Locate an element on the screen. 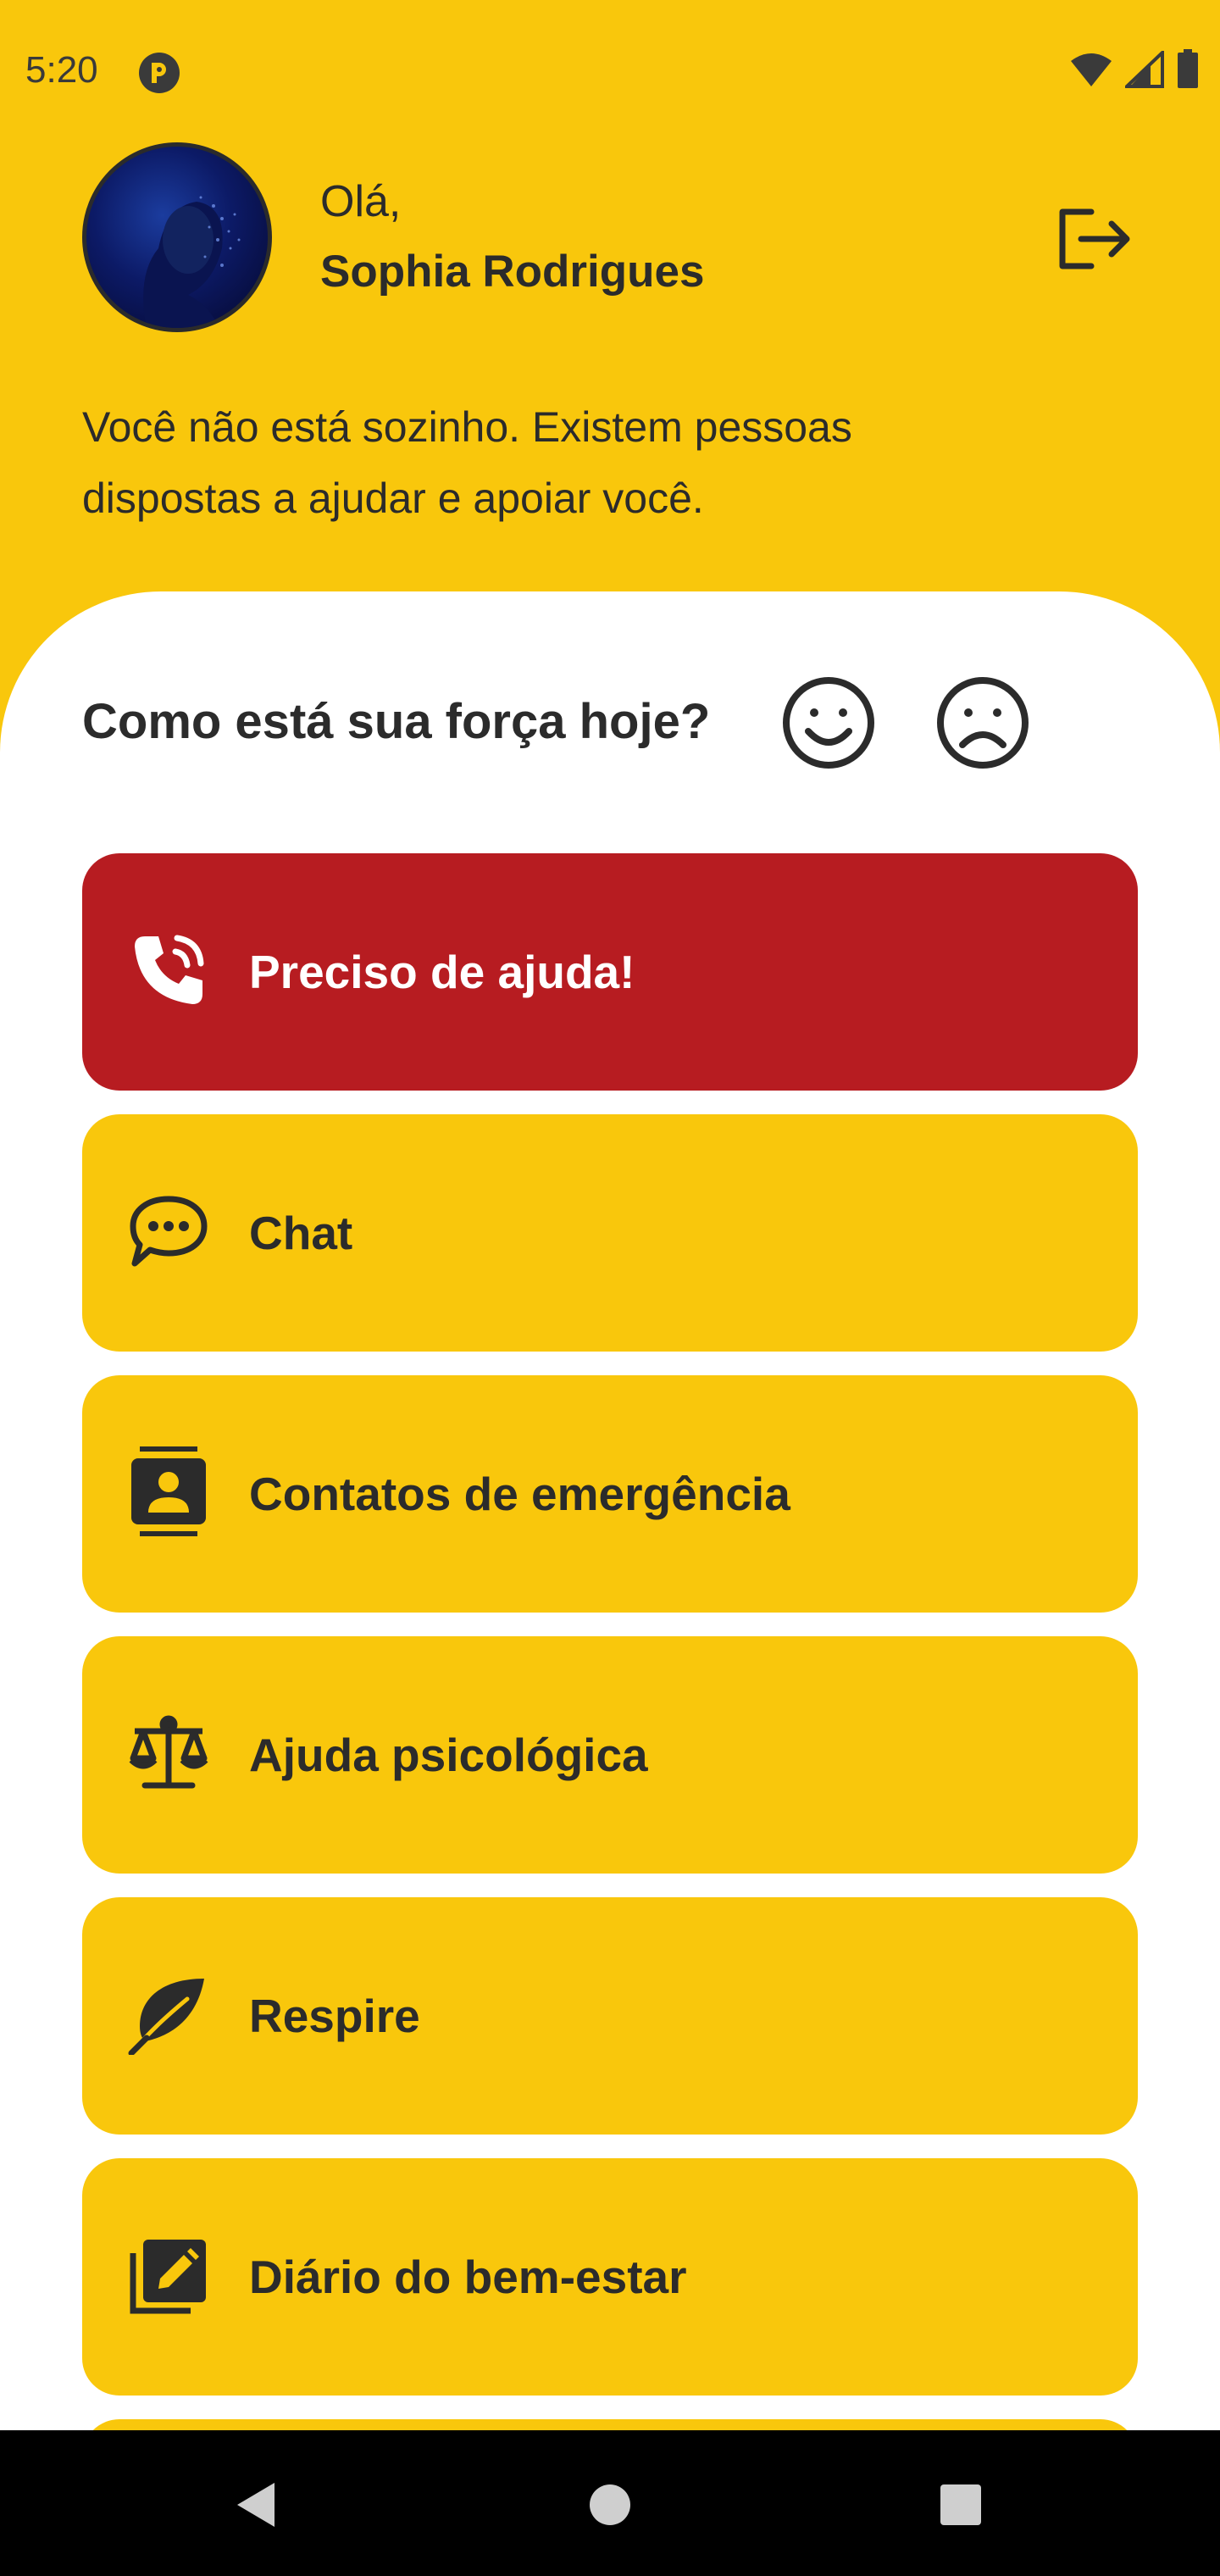 The width and height of the screenshot is (1220, 2576). chat-bubble-icon is located at coordinates (168, 1231).